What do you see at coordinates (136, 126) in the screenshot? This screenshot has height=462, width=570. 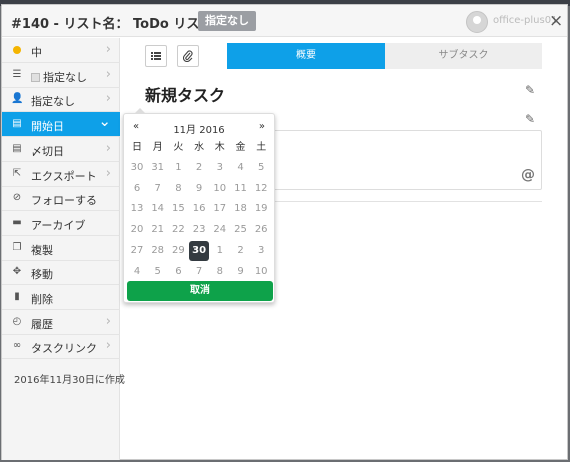 I see `datepicker-prev: «` at bounding box center [136, 126].